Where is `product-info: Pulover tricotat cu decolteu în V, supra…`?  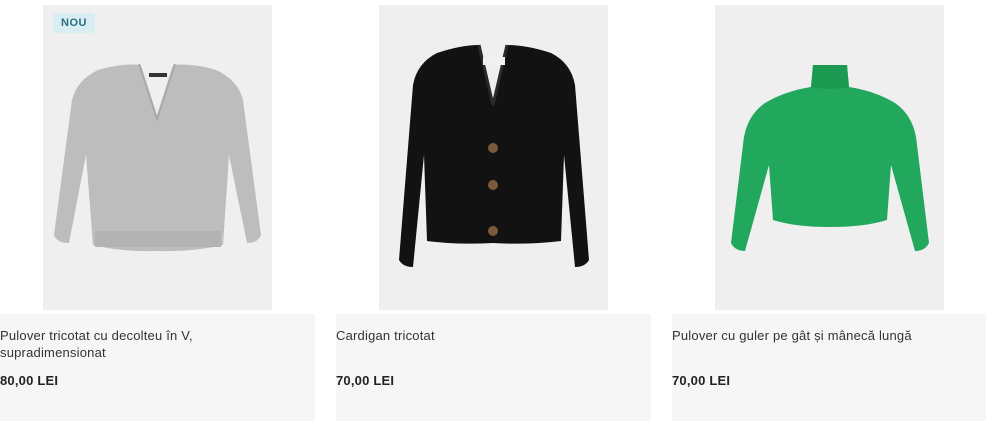 product-info: Pulover tricotat cu decolteu în V, supra… is located at coordinates (157, 367).